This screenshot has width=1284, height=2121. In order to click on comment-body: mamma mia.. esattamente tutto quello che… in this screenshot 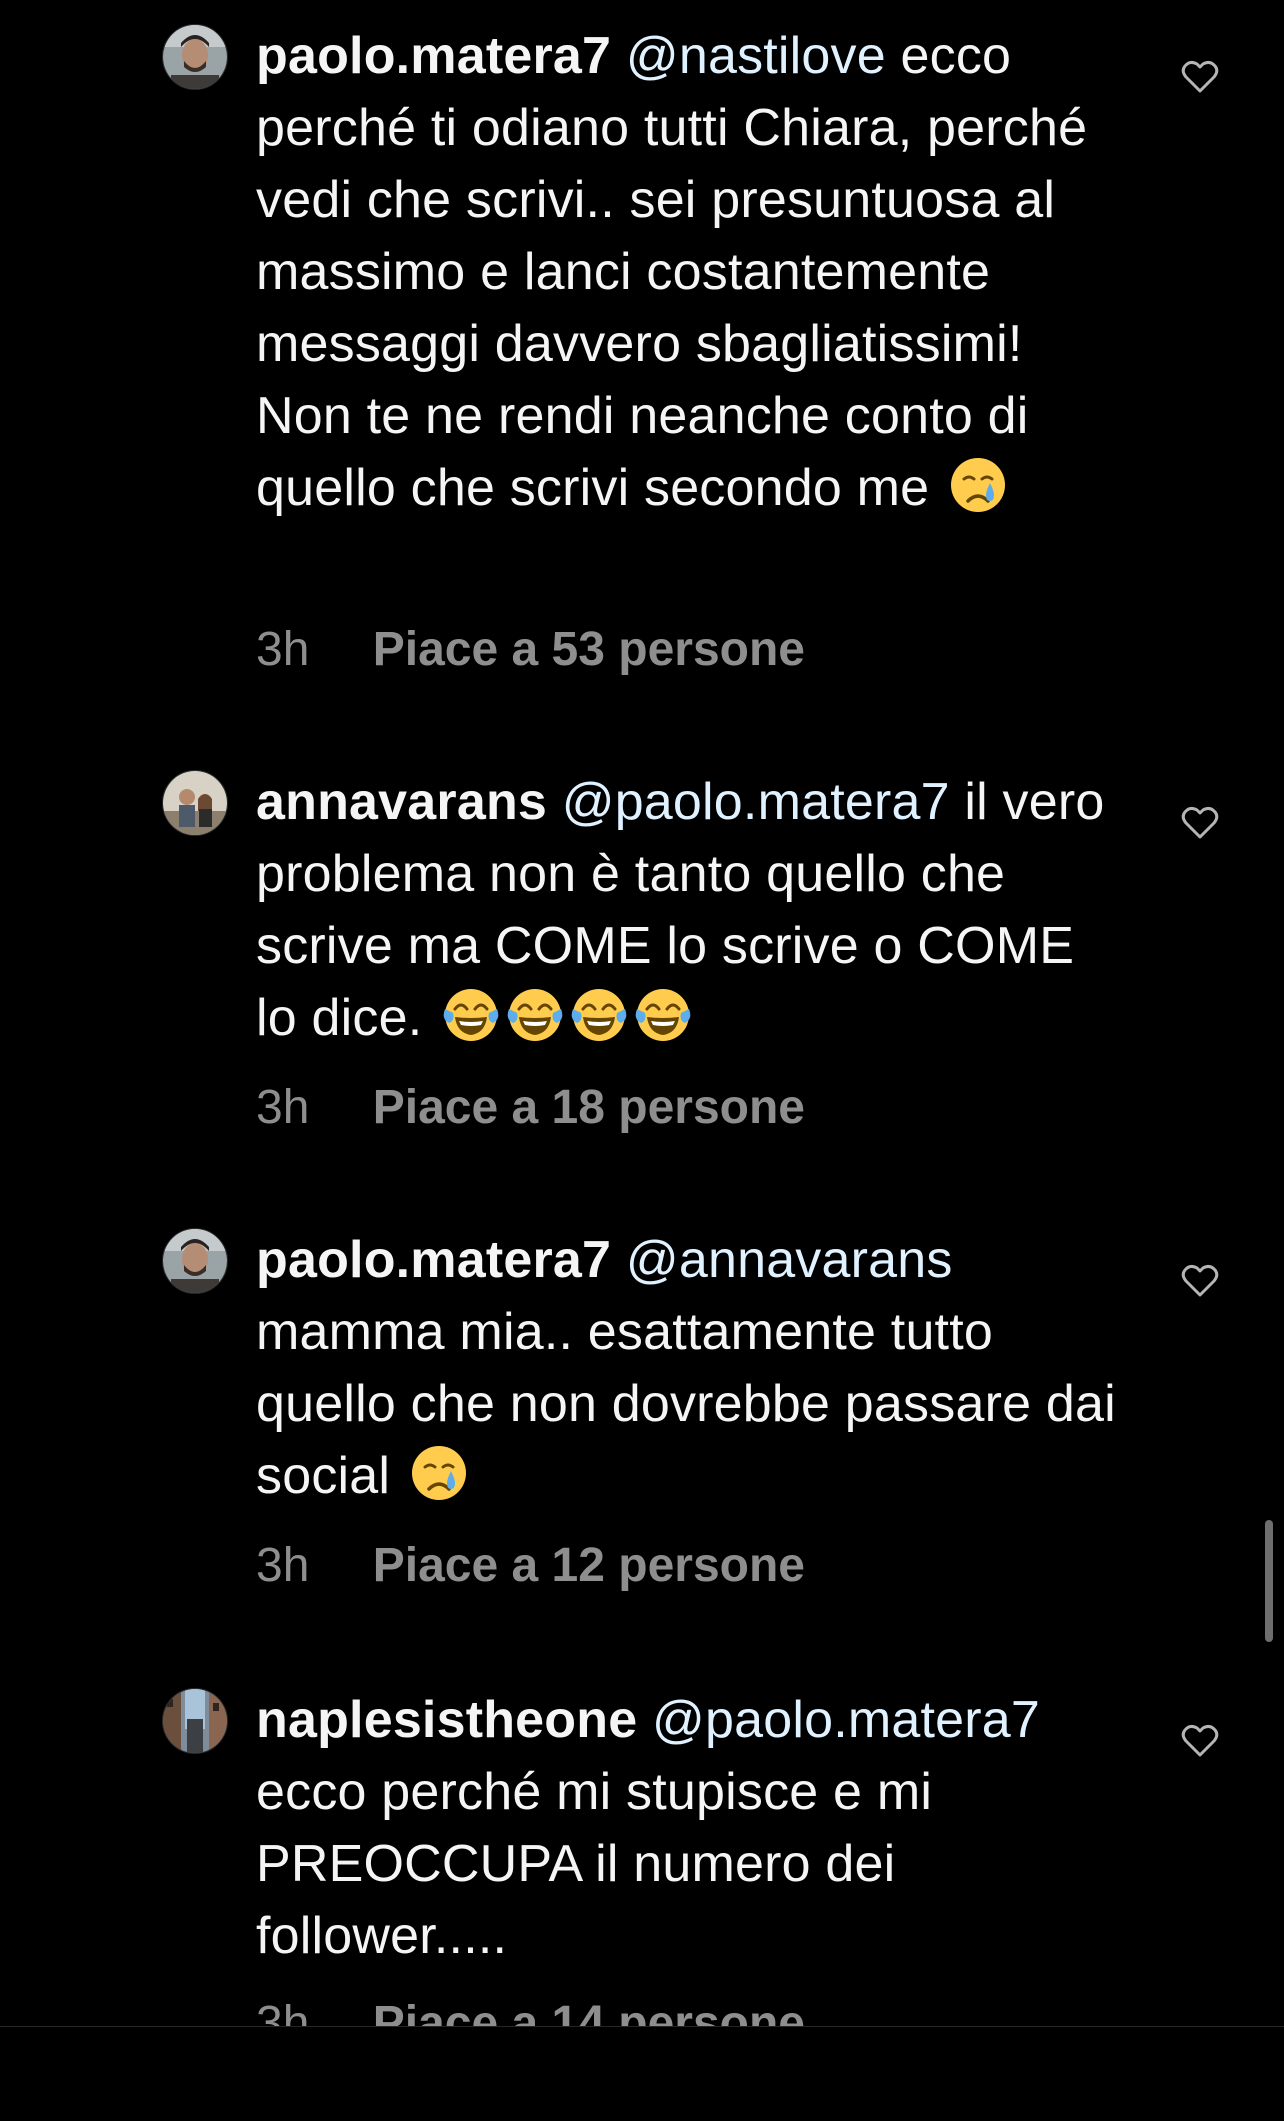, I will do `click(686, 1404)`.